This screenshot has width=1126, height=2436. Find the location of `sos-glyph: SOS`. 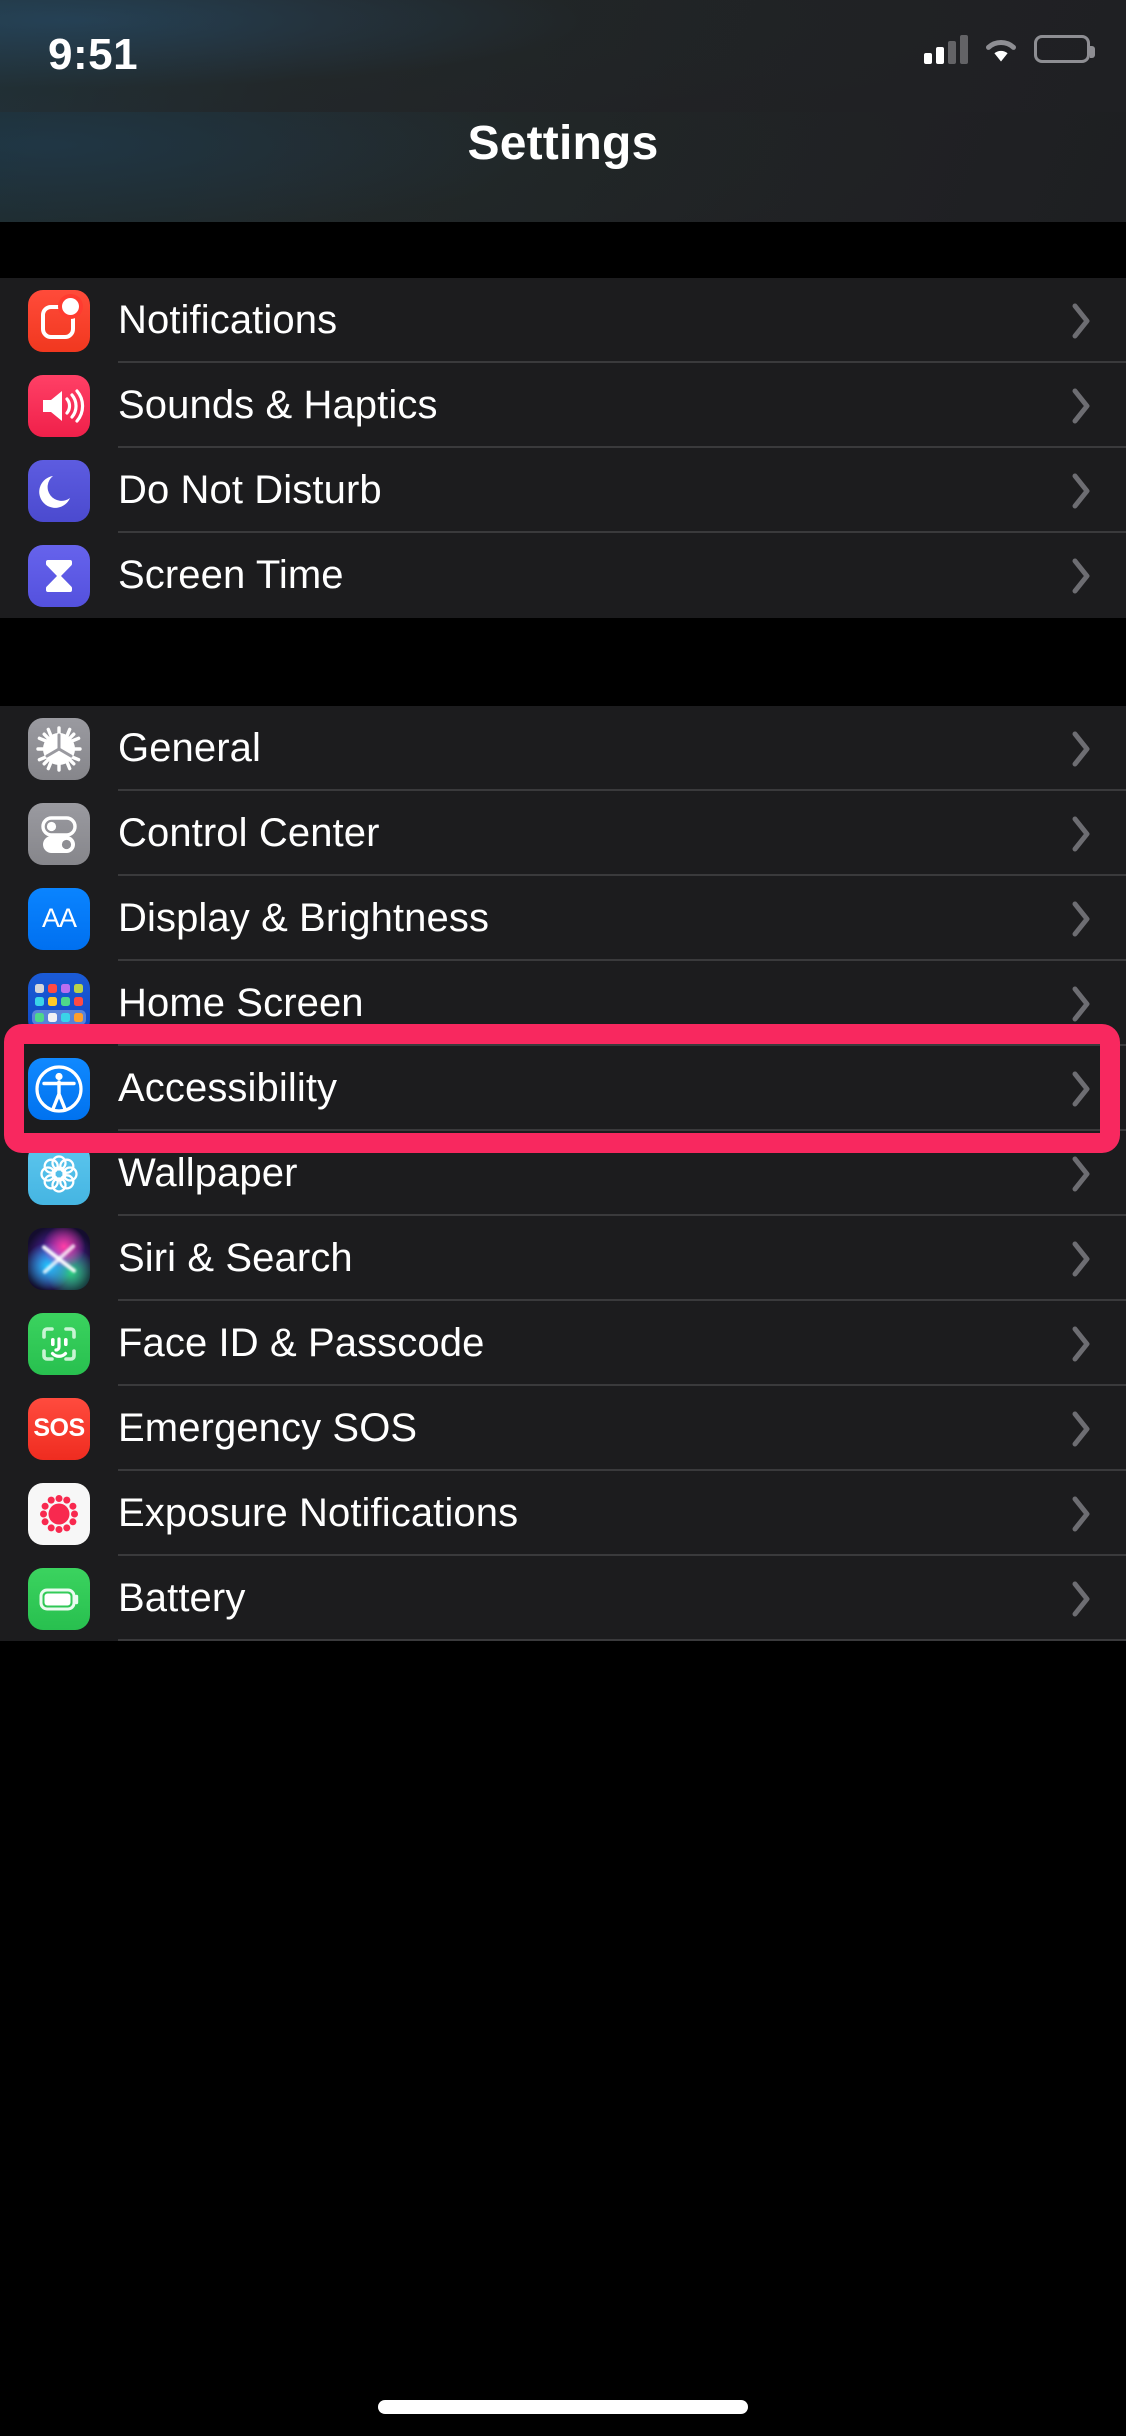

sos-glyph: SOS is located at coordinates (59, 1428).